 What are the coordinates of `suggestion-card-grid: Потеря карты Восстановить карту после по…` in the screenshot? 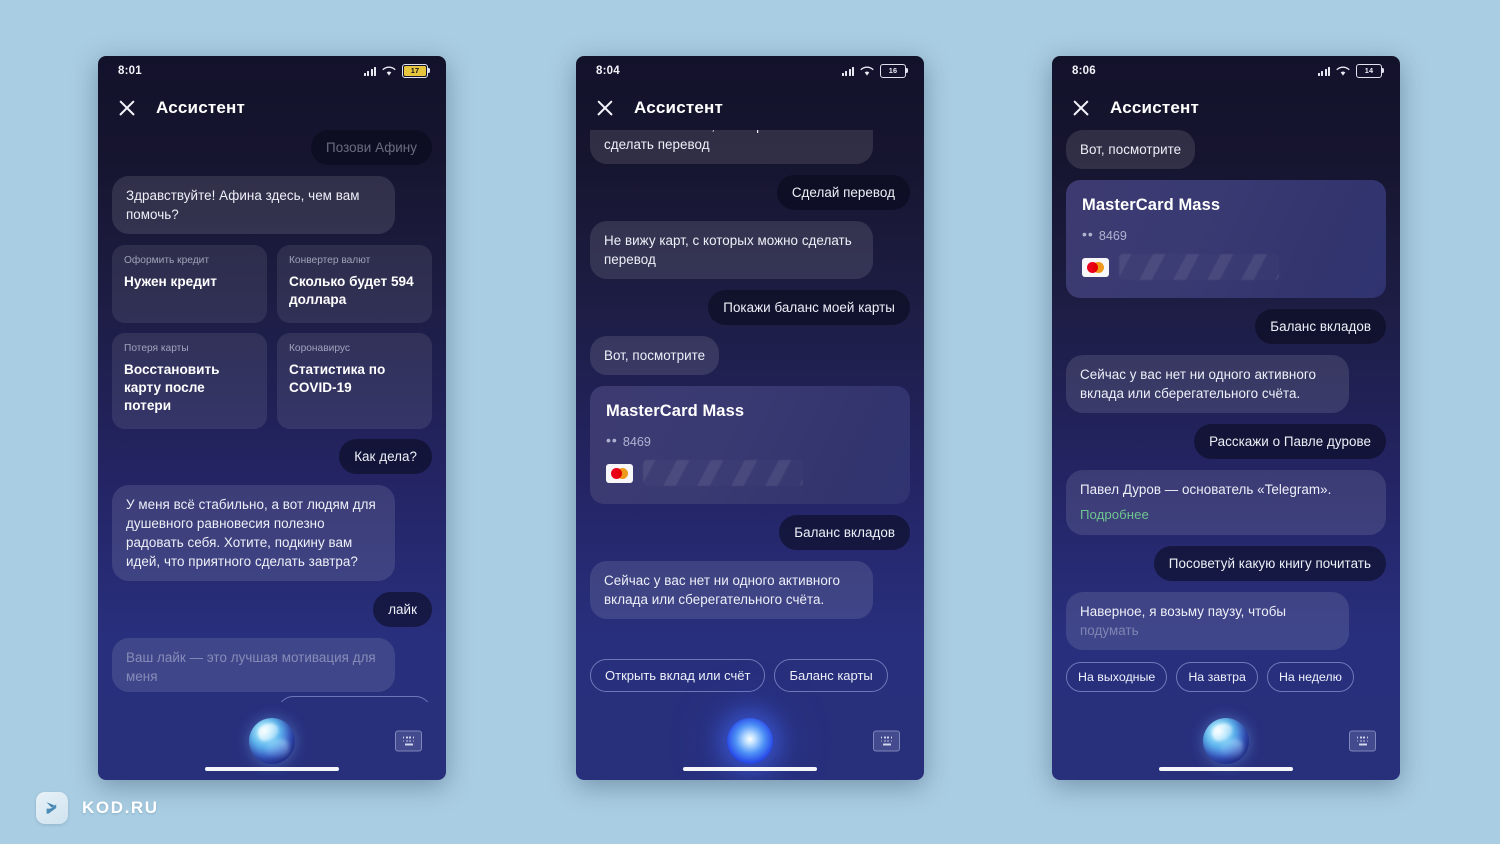 It's located at (272, 381).